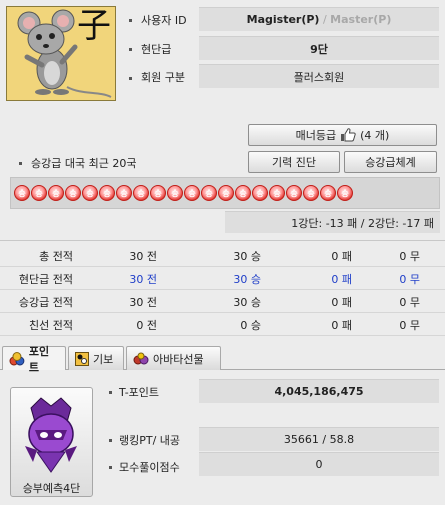 Image resolution: width=445 pixels, height=505 pixels. What do you see at coordinates (139, 392) in the screenshot?
I see `tpoint-label: T-포인트` at bounding box center [139, 392].